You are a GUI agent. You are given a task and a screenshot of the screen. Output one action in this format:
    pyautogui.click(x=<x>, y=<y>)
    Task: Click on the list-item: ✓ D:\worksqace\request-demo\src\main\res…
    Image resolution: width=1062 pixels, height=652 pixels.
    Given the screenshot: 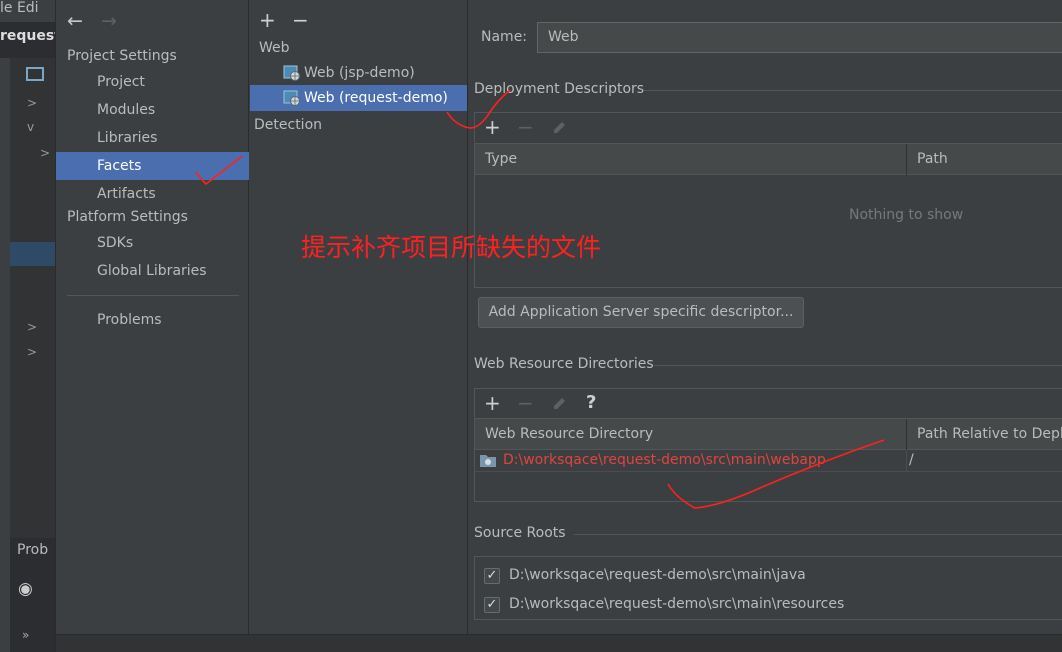 What is the action you would take?
    pyautogui.click(x=769, y=606)
    